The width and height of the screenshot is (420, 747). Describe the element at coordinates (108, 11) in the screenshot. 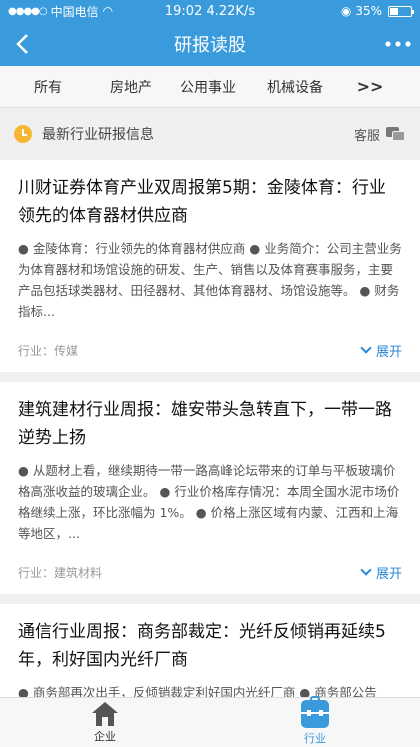

I see `wifi-icon: ◠` at that location.